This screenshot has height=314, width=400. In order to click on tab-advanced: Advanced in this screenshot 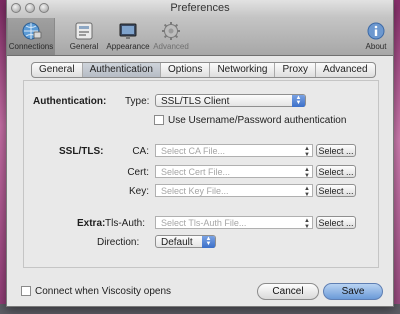, I will do `click(345, 70)`.